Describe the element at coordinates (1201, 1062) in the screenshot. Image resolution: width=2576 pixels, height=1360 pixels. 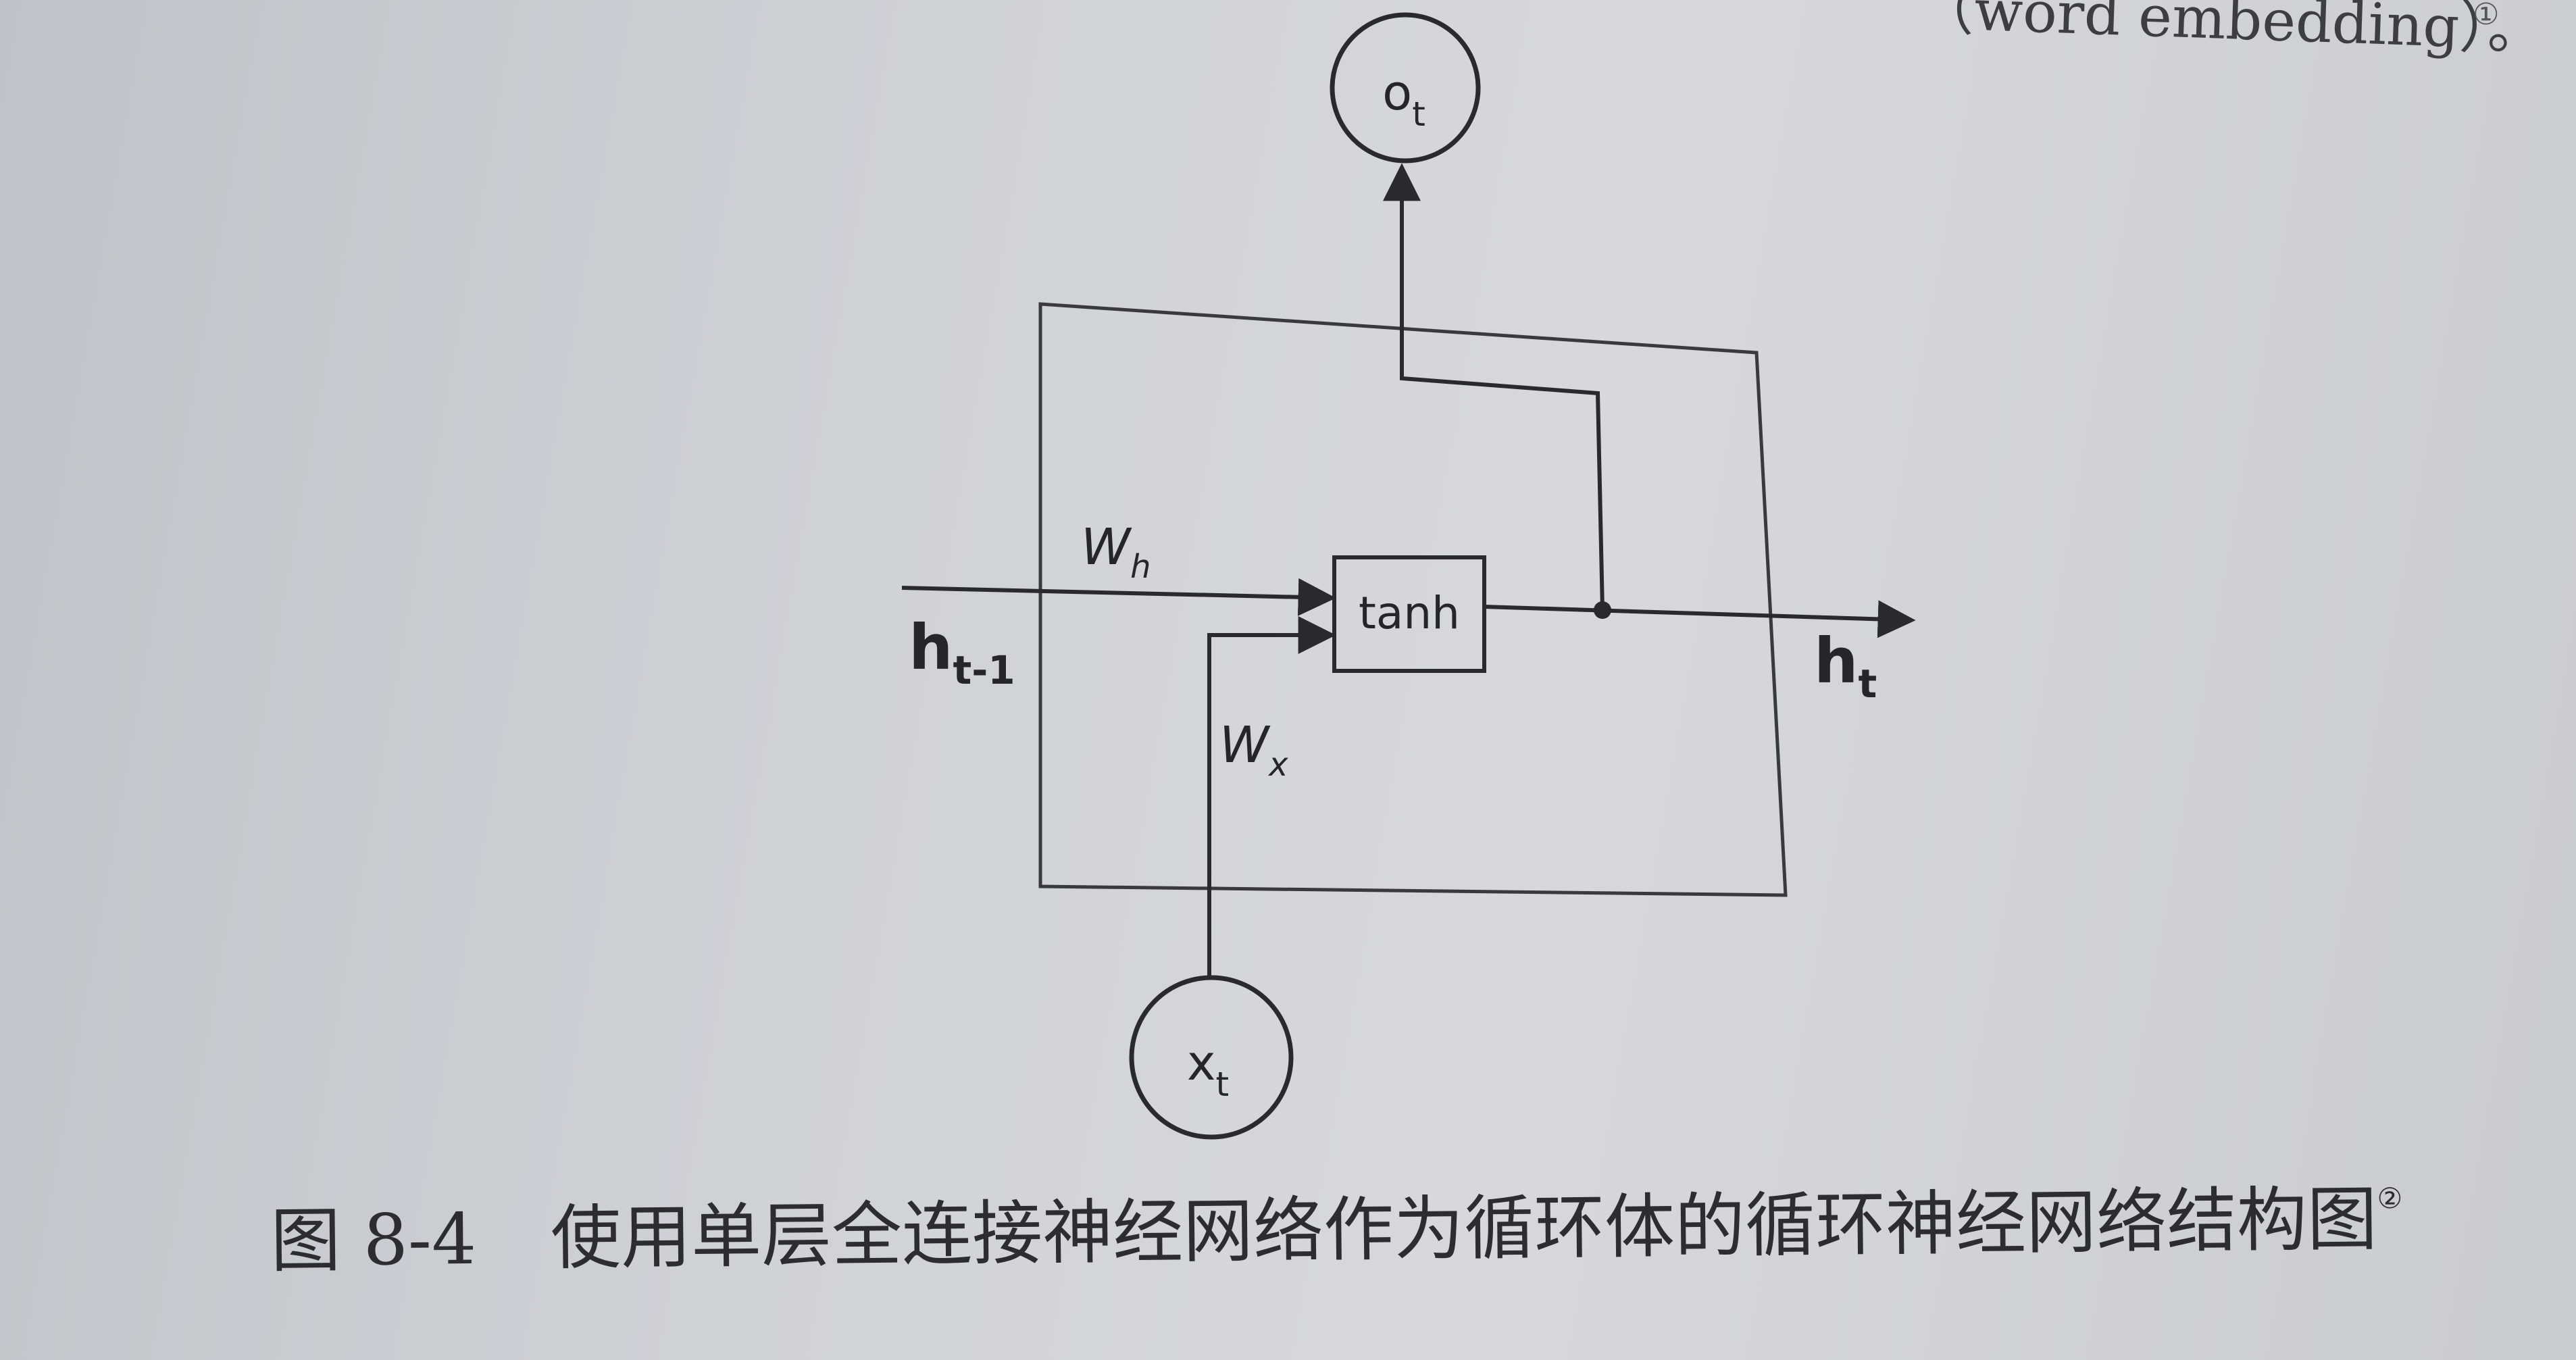
I see `input-node-base: x` at that location.